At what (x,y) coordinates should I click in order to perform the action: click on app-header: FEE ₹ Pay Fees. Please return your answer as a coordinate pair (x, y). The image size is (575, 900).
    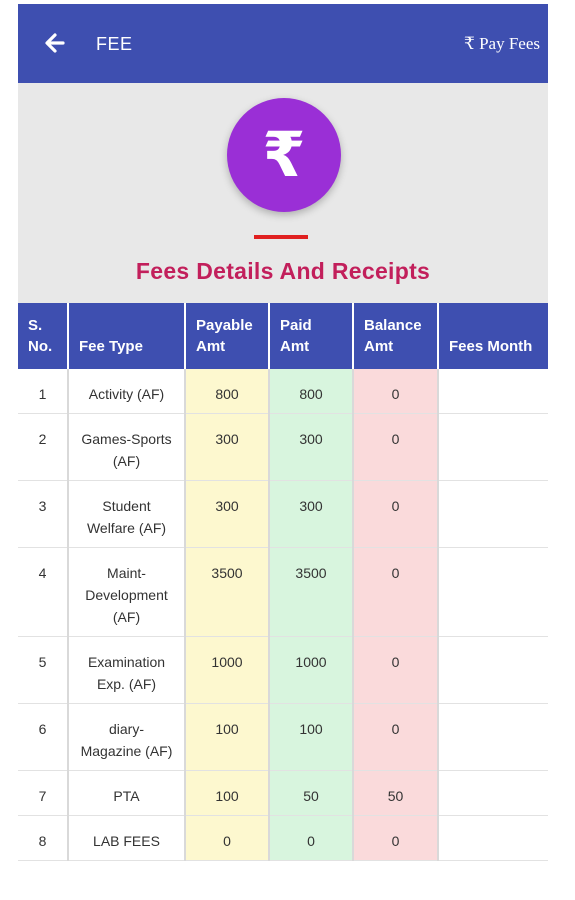
    Looking at the image, I should click on (283, 43).